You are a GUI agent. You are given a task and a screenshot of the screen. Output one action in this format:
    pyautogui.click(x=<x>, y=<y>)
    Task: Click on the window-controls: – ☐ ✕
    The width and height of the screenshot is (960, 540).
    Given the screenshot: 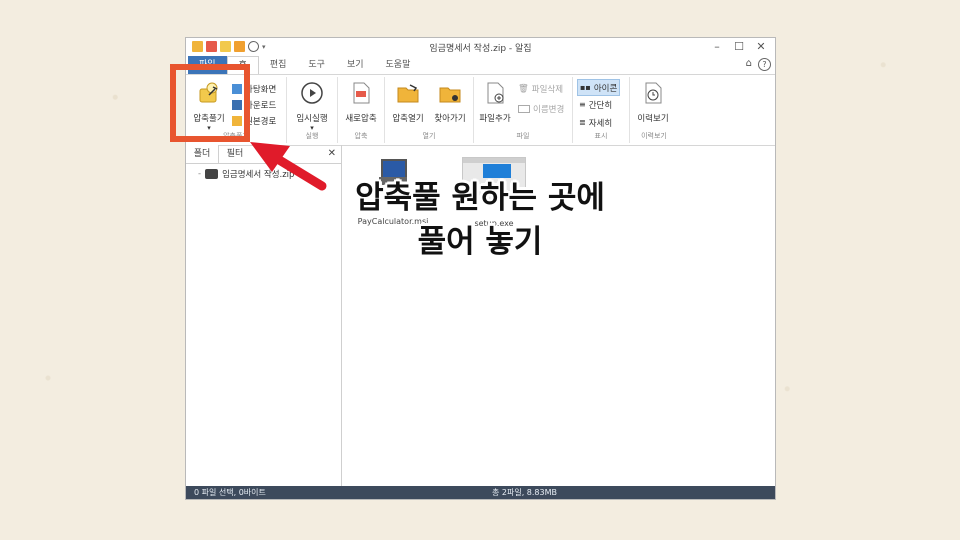 What is the action you would take?
    pyautogui.click(x=739, y=46)
    